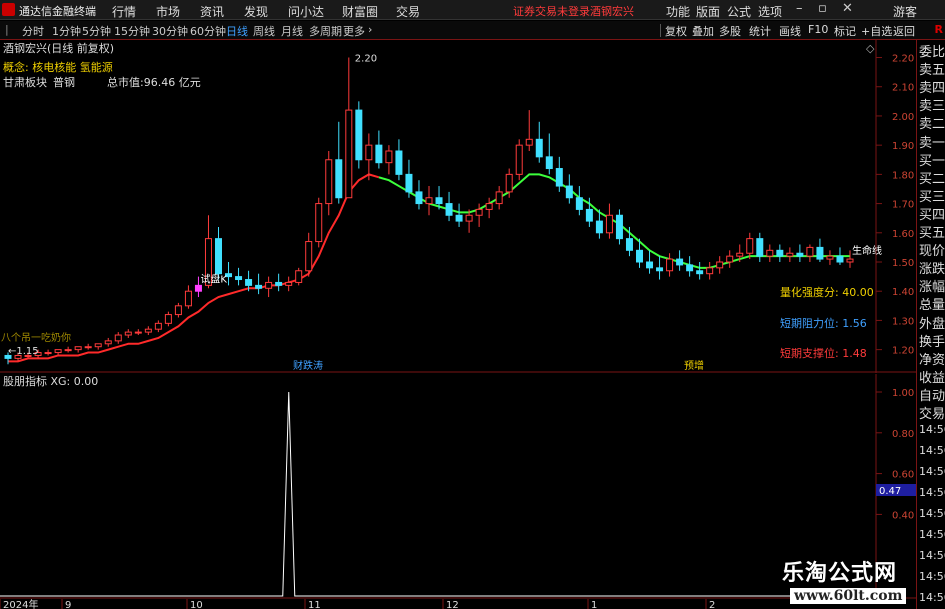  I want to click on tool-f10: F10, so click(818, 29).